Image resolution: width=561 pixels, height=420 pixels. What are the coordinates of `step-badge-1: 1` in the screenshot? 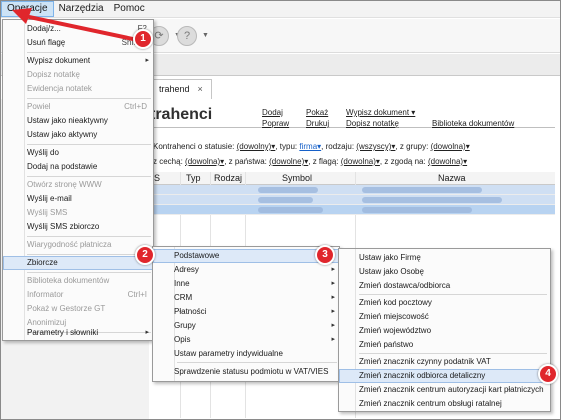 It's located at (143, 39).